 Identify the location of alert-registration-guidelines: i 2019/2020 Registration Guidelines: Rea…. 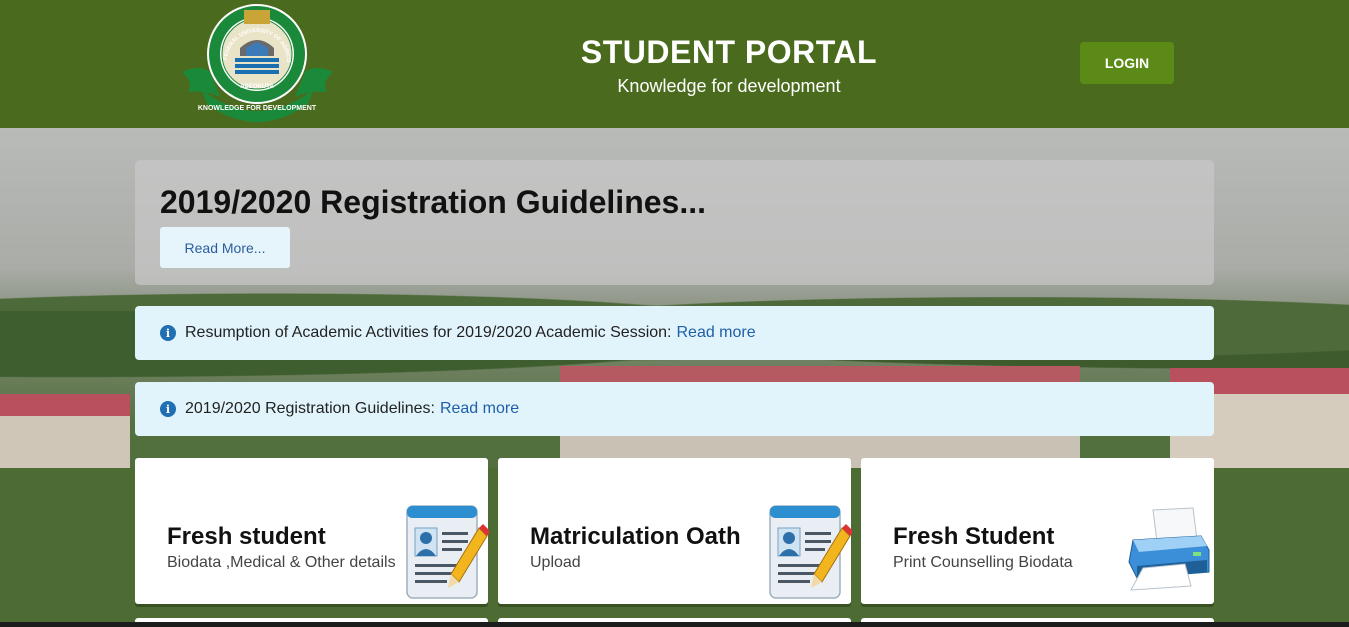
(674, 409).